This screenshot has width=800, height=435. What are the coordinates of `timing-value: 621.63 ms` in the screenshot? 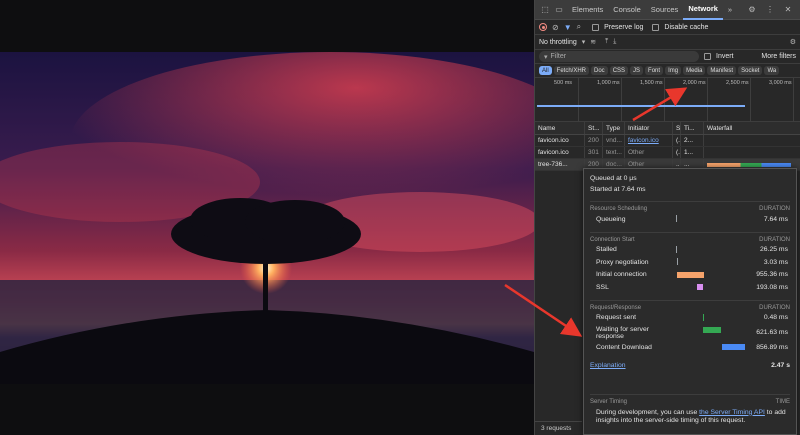 It's located at (772, 332).